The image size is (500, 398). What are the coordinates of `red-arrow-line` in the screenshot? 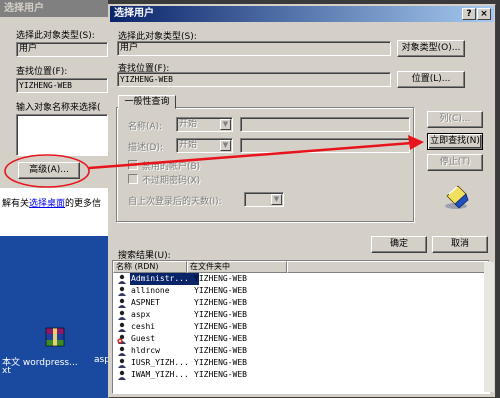 It's located at (250, 155).